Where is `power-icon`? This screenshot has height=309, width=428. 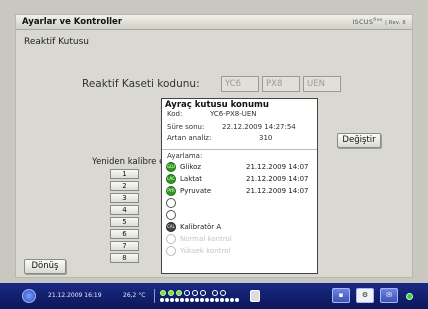
power-icon is located at coordinates (29, 296).